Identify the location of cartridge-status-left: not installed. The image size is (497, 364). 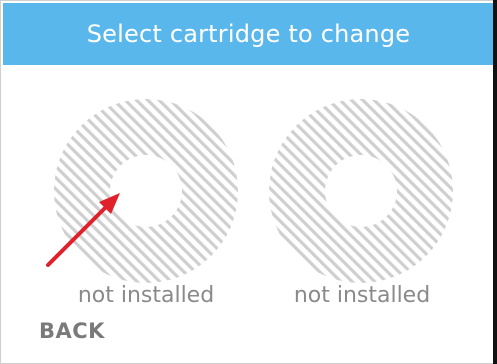
(146, 295).